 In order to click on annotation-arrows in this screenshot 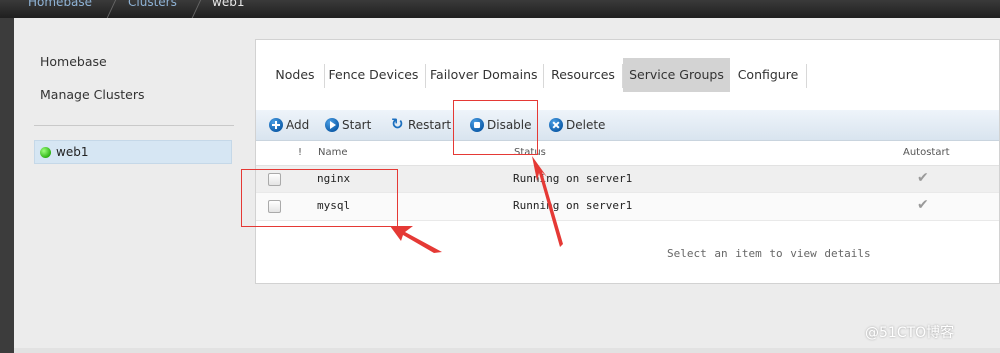, I will do `click(476, 204)`.